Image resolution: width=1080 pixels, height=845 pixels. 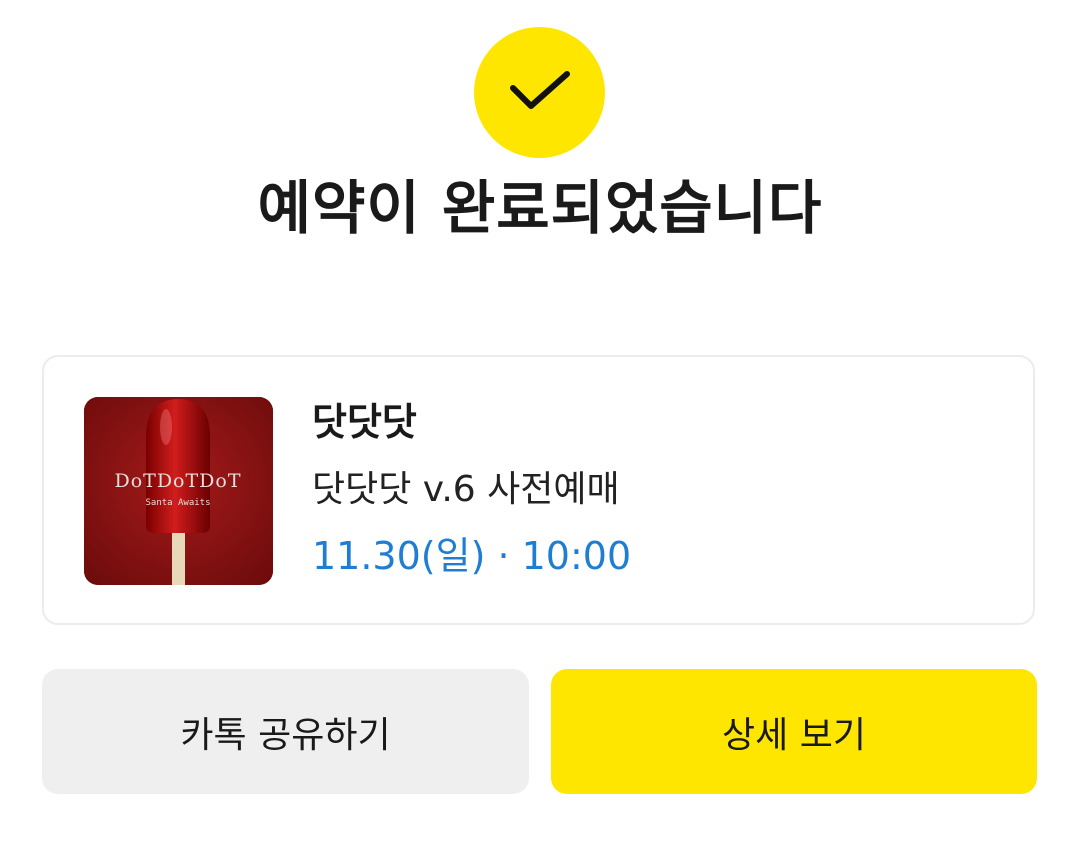 What do you see at coordinates (540, 208) in the screenshot?
I see `page-title: 예약이 완료되었습니다` at bounding box center [540, 208].